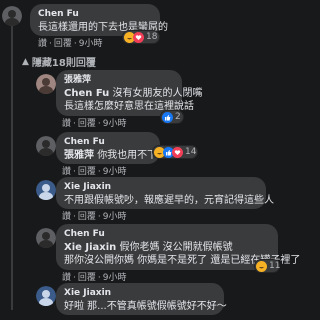 The width and height of the screenshot is (320, 320). I want to click on hide-replies-label: 隱藏18則回覆, so click(63, 63).